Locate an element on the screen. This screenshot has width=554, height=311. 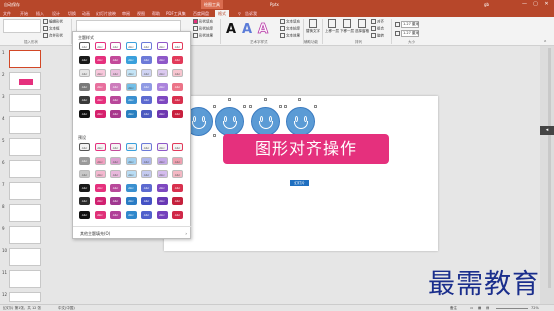
normal-view-icon: ▭ is located at coordinates (471, 308).